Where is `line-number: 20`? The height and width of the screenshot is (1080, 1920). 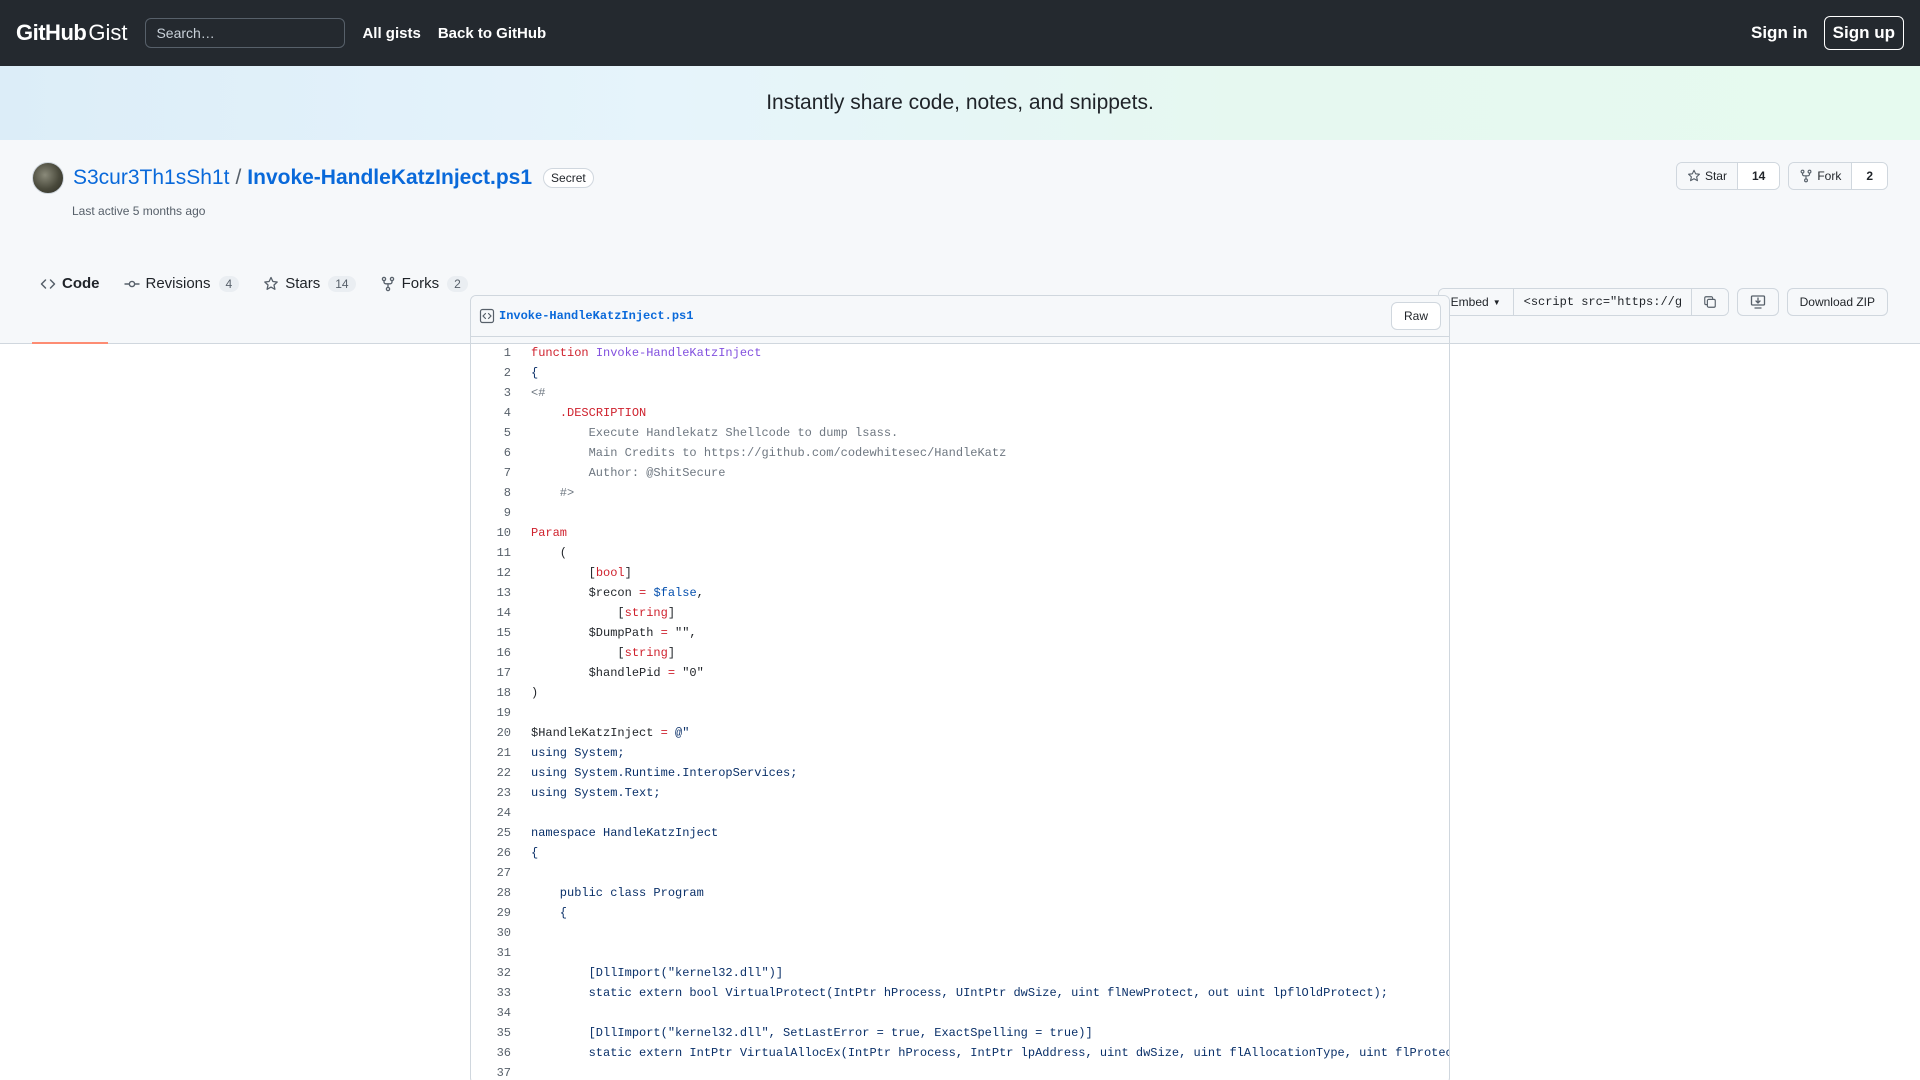
line-number: 20 is located at coordinates (496, 733).